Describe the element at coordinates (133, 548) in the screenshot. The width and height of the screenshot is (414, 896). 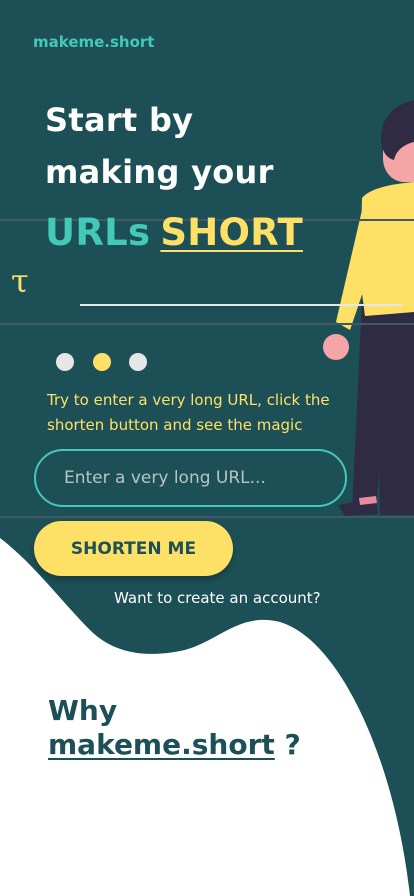
I see `shorten-button: SHORTEN ME` at that location.